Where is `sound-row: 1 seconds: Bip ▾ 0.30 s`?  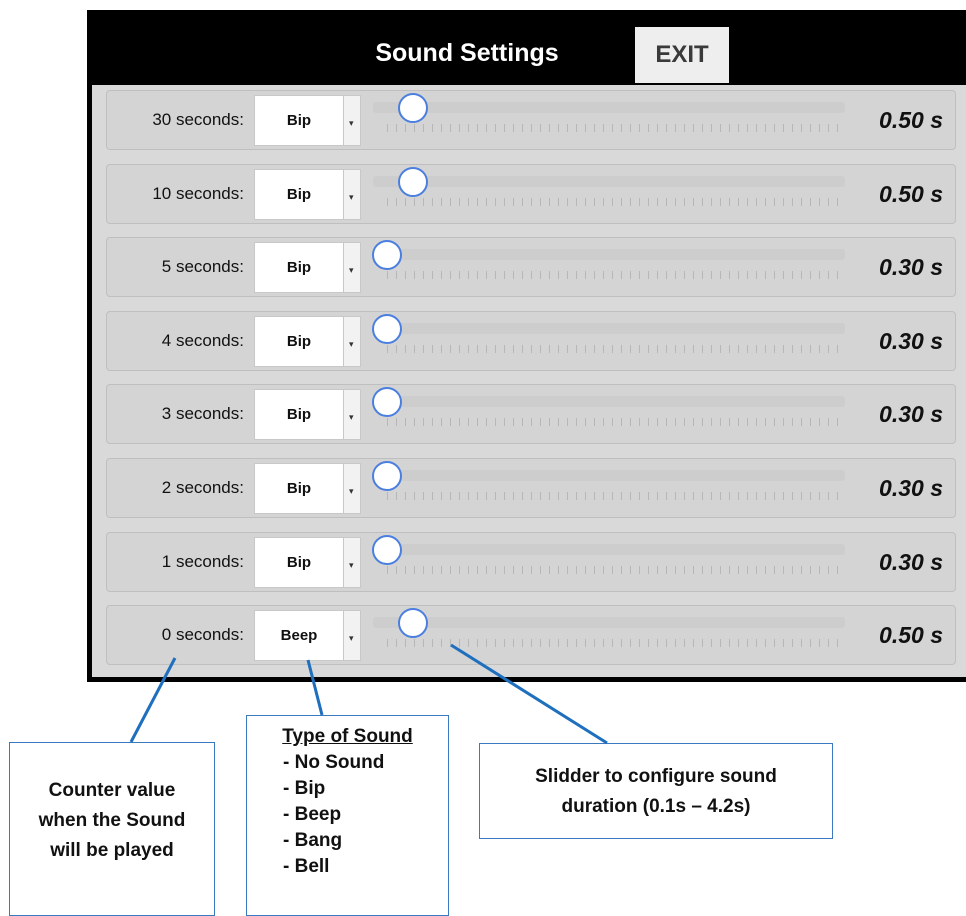 sound-row: 1 seconds: Bip ▾ 0.30 s is located at coordinates (531, 561).